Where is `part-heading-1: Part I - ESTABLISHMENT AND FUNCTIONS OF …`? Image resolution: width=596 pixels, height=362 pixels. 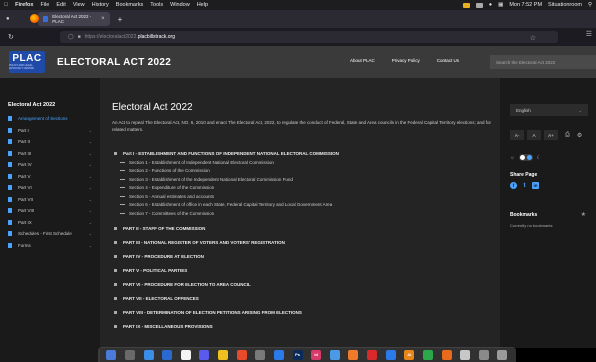 part-heading-1: Part I - ESTABLISHMENT AND FUNCTIONS OF … is located at coordinates (300, 153).